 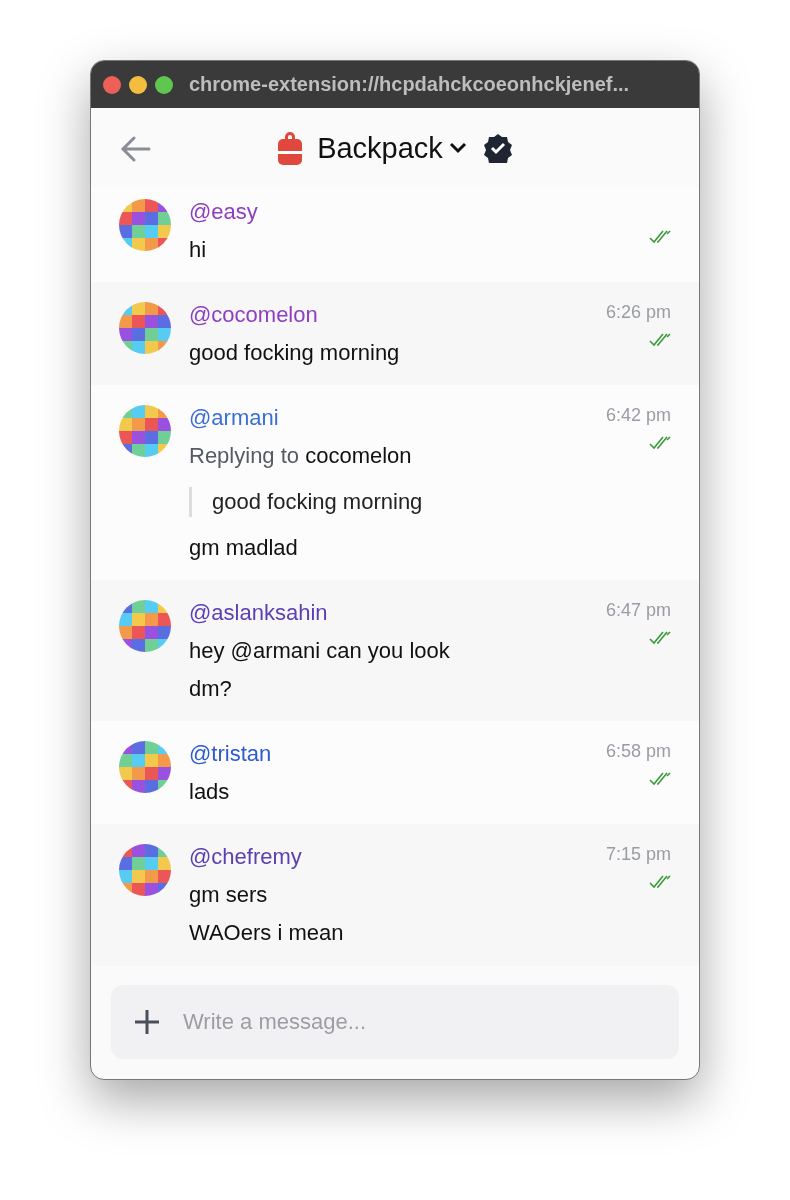 What do you see at coordinates (306, 502) in the screenshot?
I see `quoted-message: good focking morning` at bounding box center [306, 502].